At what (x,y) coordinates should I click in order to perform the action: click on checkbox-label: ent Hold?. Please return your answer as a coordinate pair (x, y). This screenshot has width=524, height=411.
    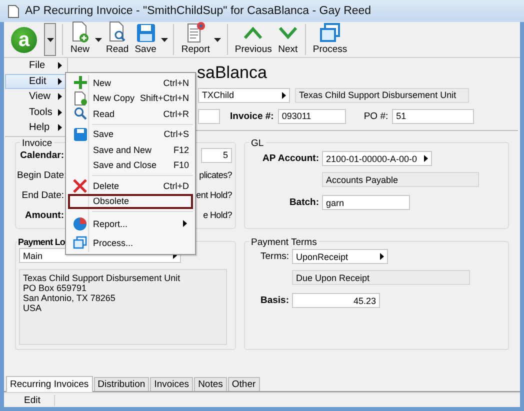
    Looking at the image, I should click on (214, 195).